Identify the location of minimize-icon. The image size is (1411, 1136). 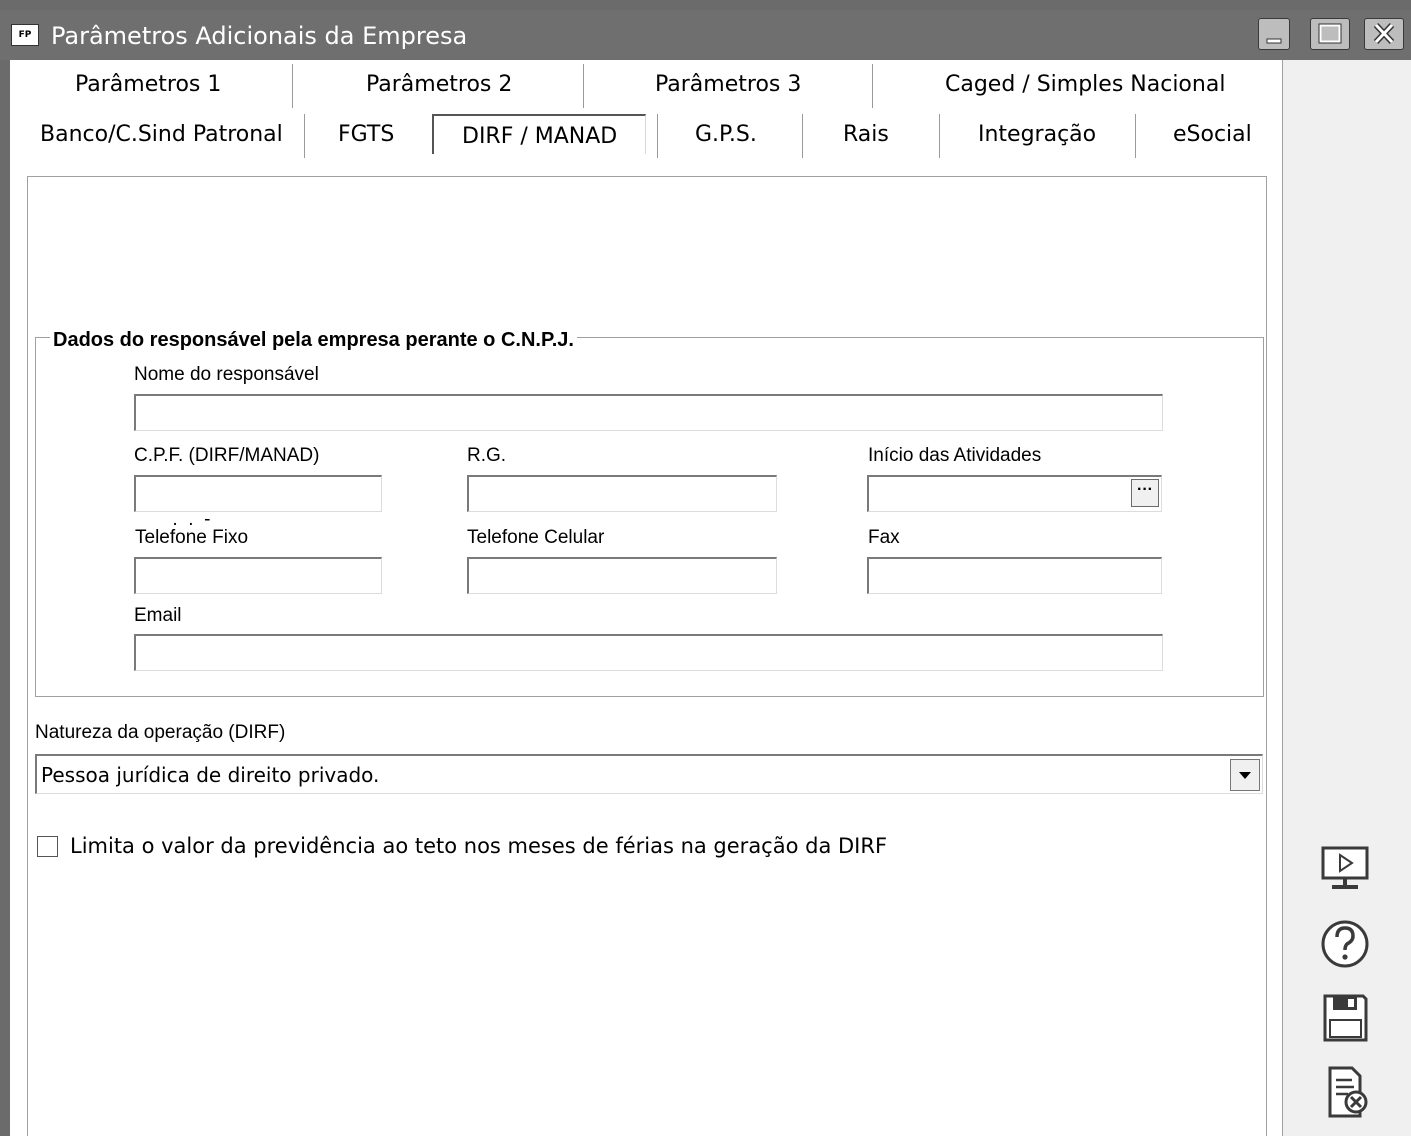
(1274, 41).